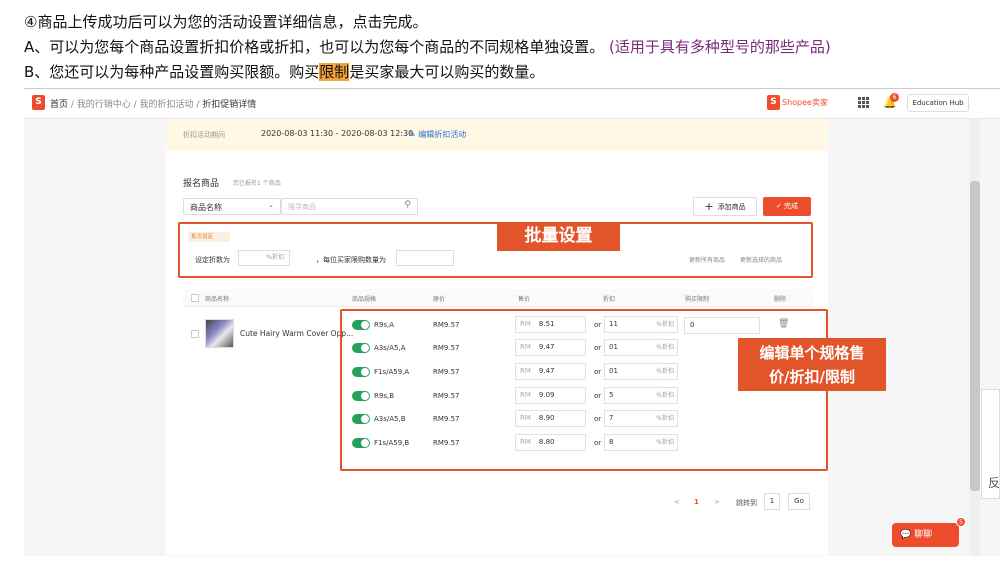 This screenshot has width=1000, height=563. What do you see at coordinates (524, 299) in the screenshot?
I see `header-price: 售价` at bounding box center [524, 299].